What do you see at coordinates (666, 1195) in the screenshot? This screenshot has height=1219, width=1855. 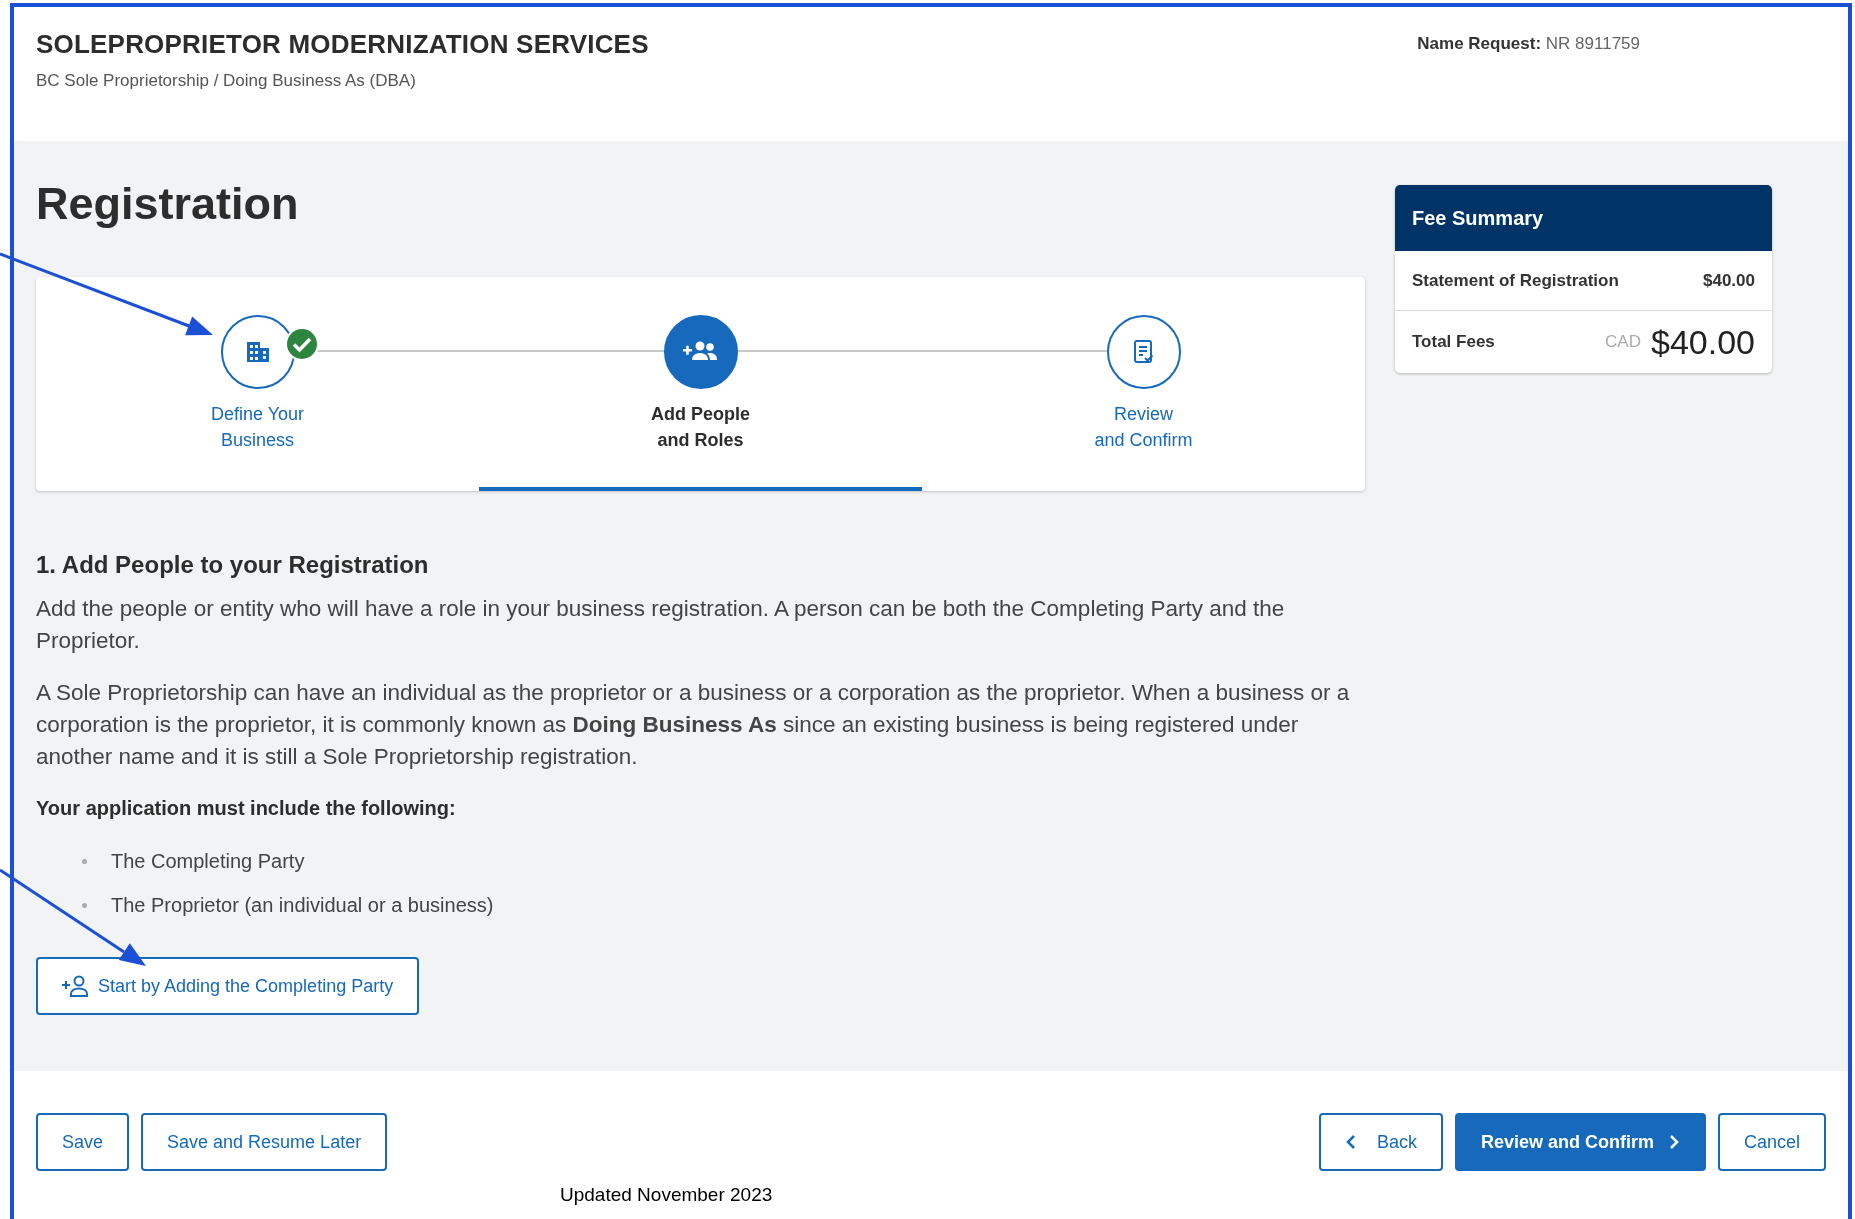 I see `updated-note: Updated November 2023` at bounding box center [666, 1195].